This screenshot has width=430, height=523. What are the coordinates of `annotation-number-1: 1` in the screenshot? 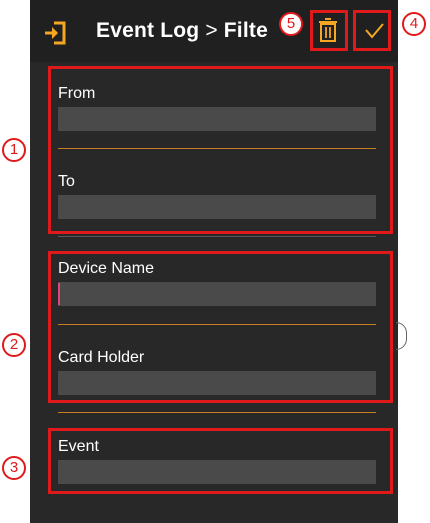 It's located at (14, 150).